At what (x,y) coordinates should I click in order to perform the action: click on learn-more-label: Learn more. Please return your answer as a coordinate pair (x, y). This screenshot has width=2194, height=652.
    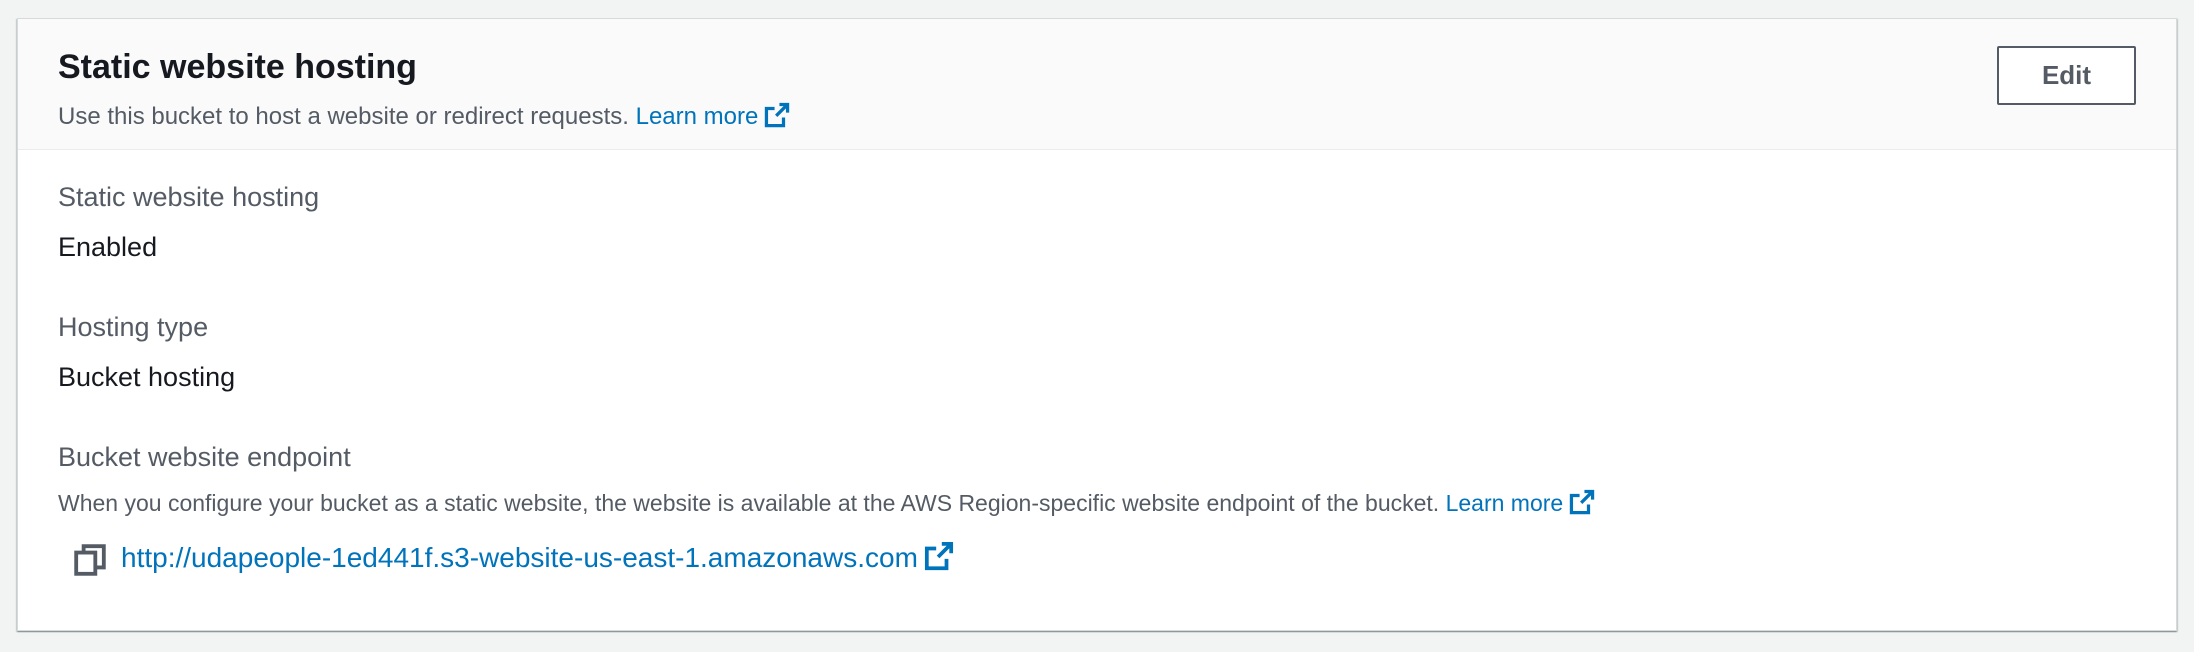
    Looking at the image, I should click on (697, 116).